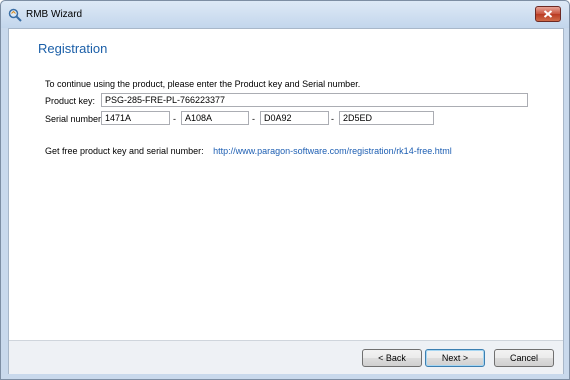 This screenshot has width=570, height=380. I want to click on app-icon, so click(15, 15).